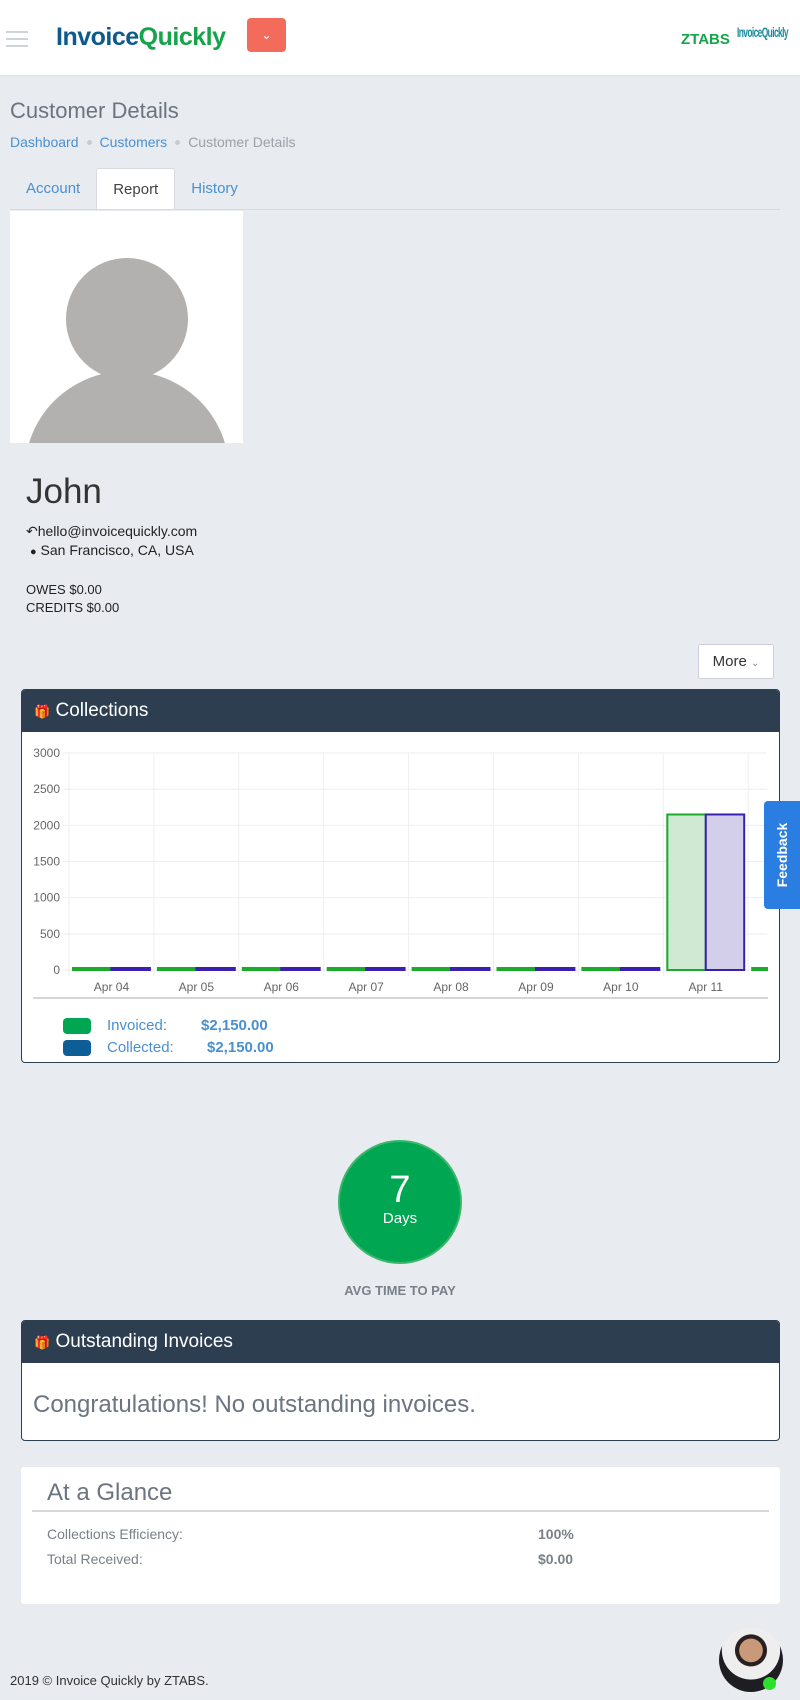 Image resolution: width=800 pixels, height=1700 pixels. I want to click on online-status-dot, so click(769, 1683).